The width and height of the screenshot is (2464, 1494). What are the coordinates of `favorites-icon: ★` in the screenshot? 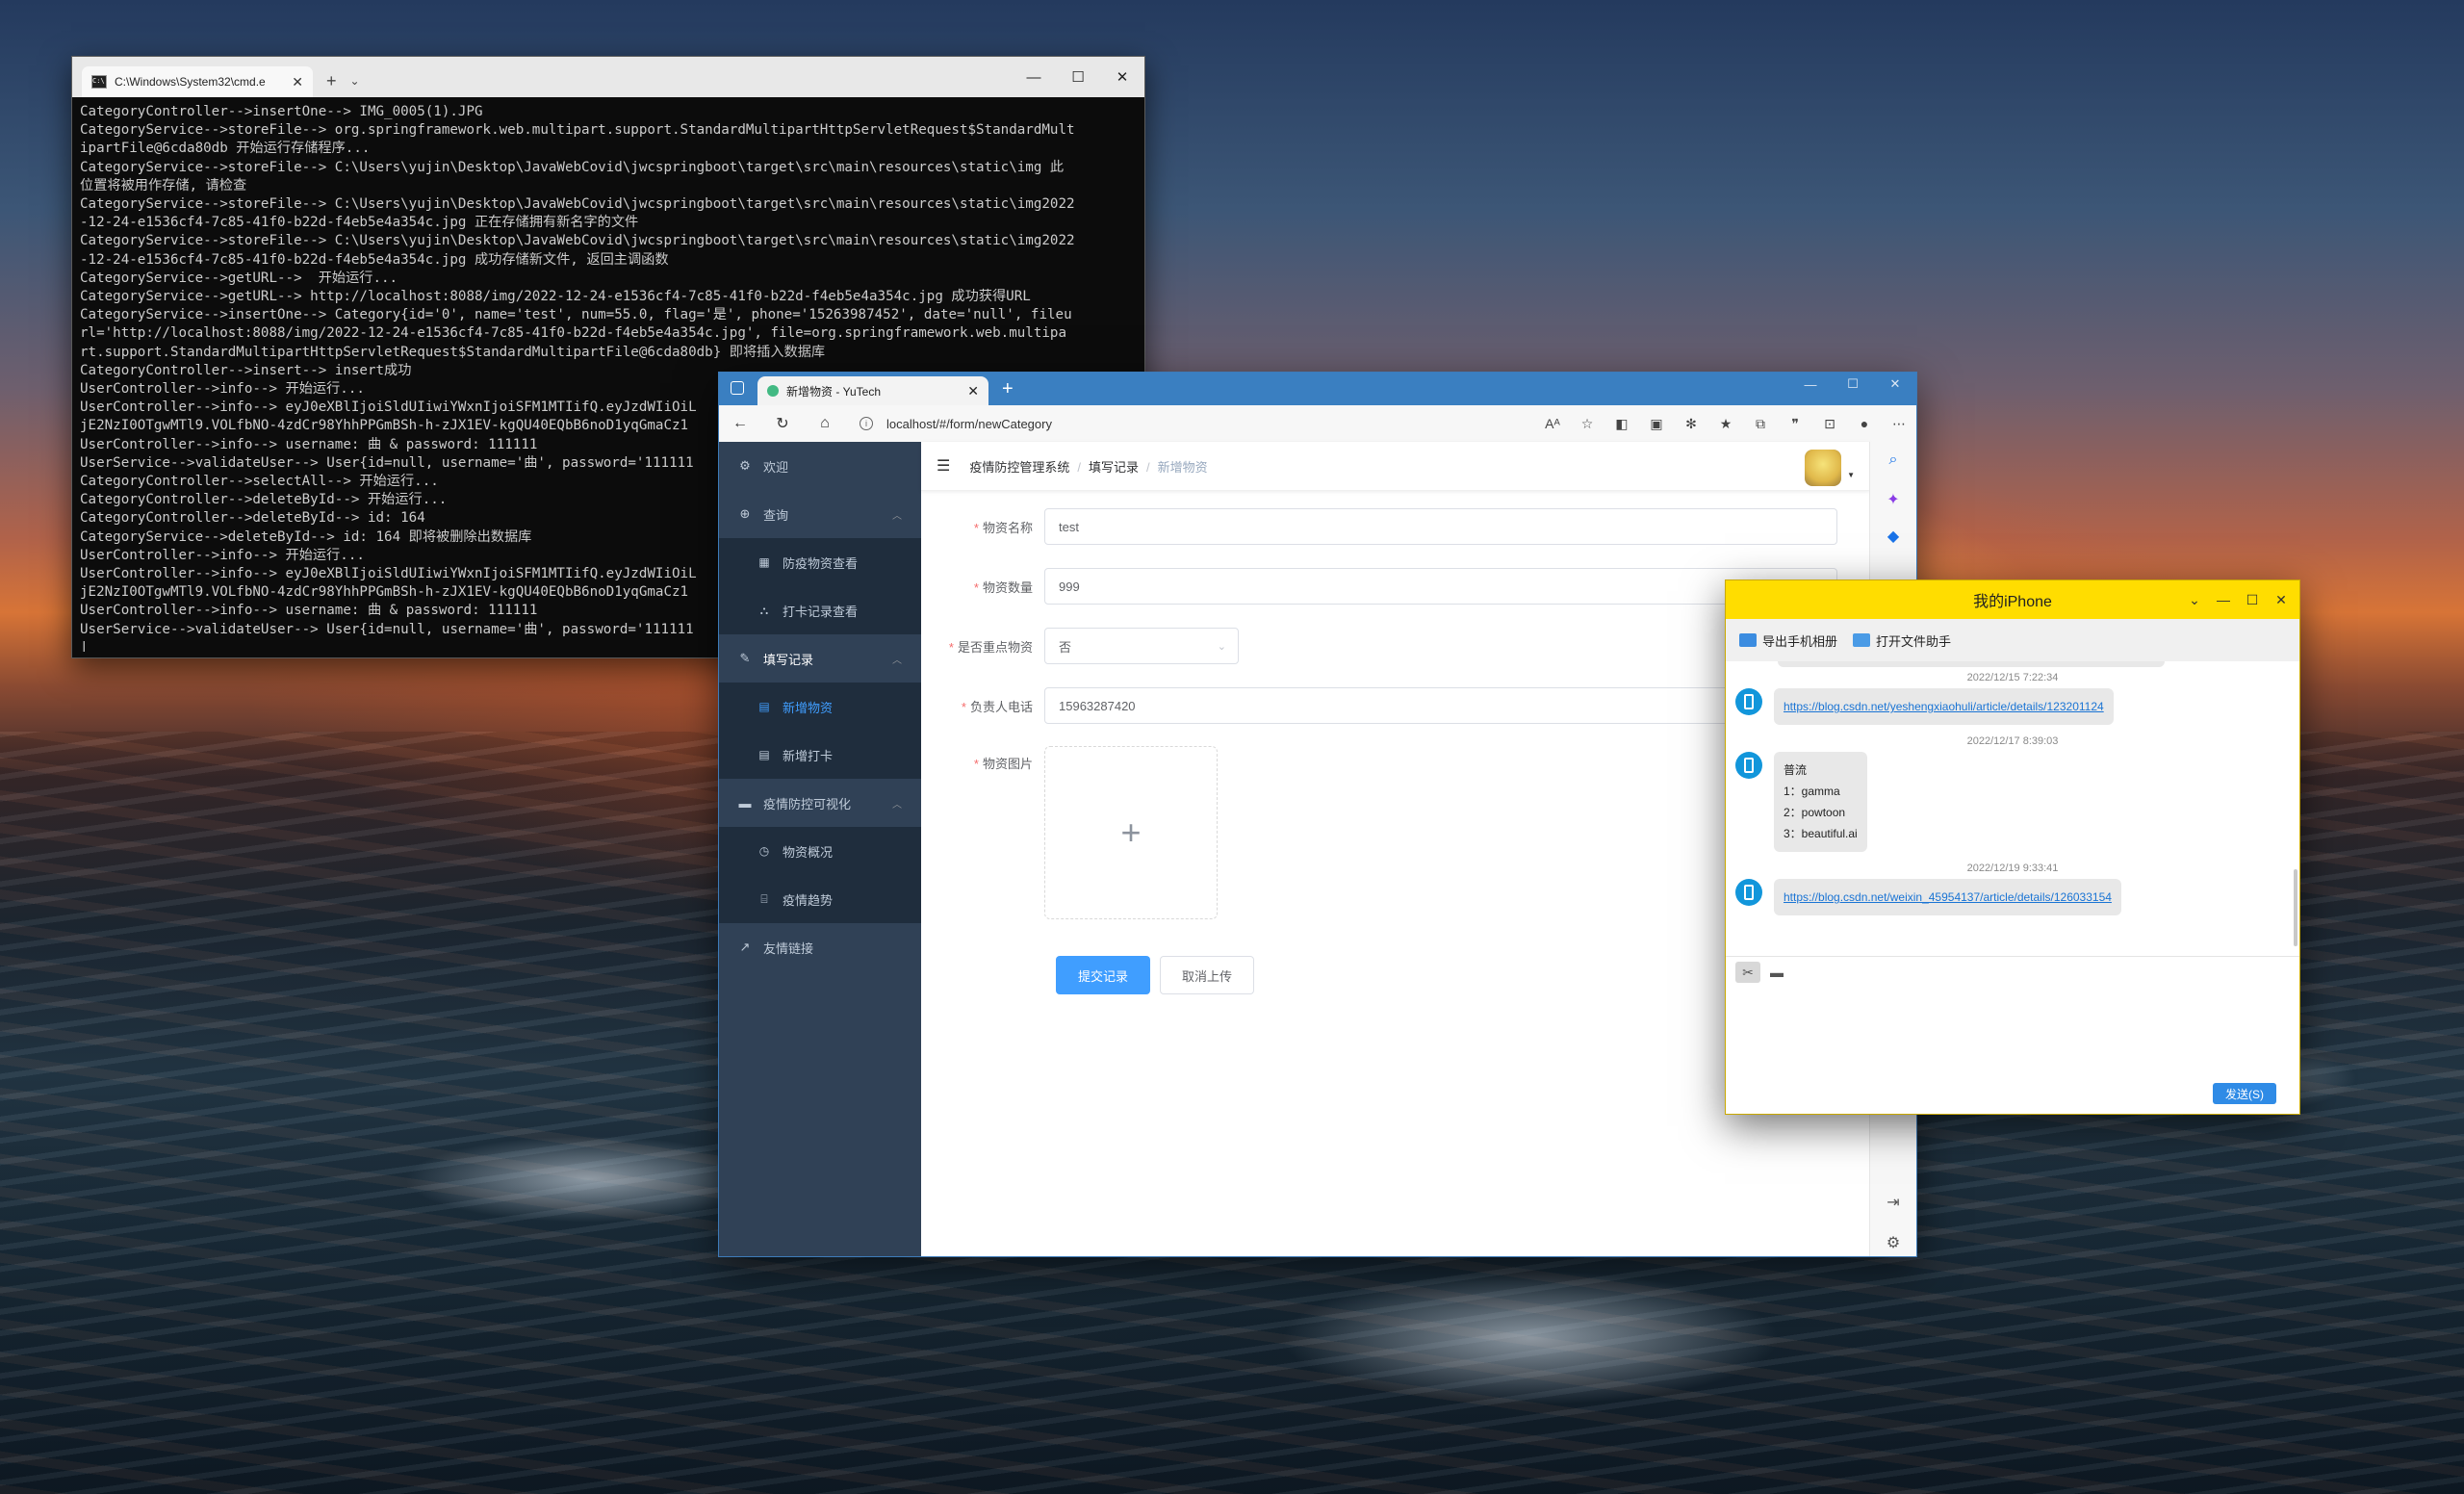 It's located at (1725, 424).